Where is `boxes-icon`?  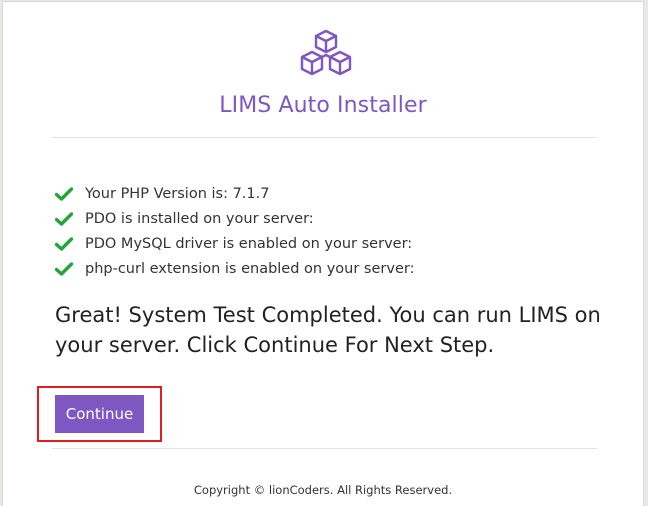
boxes-icon is located at coordinates (326, 52).